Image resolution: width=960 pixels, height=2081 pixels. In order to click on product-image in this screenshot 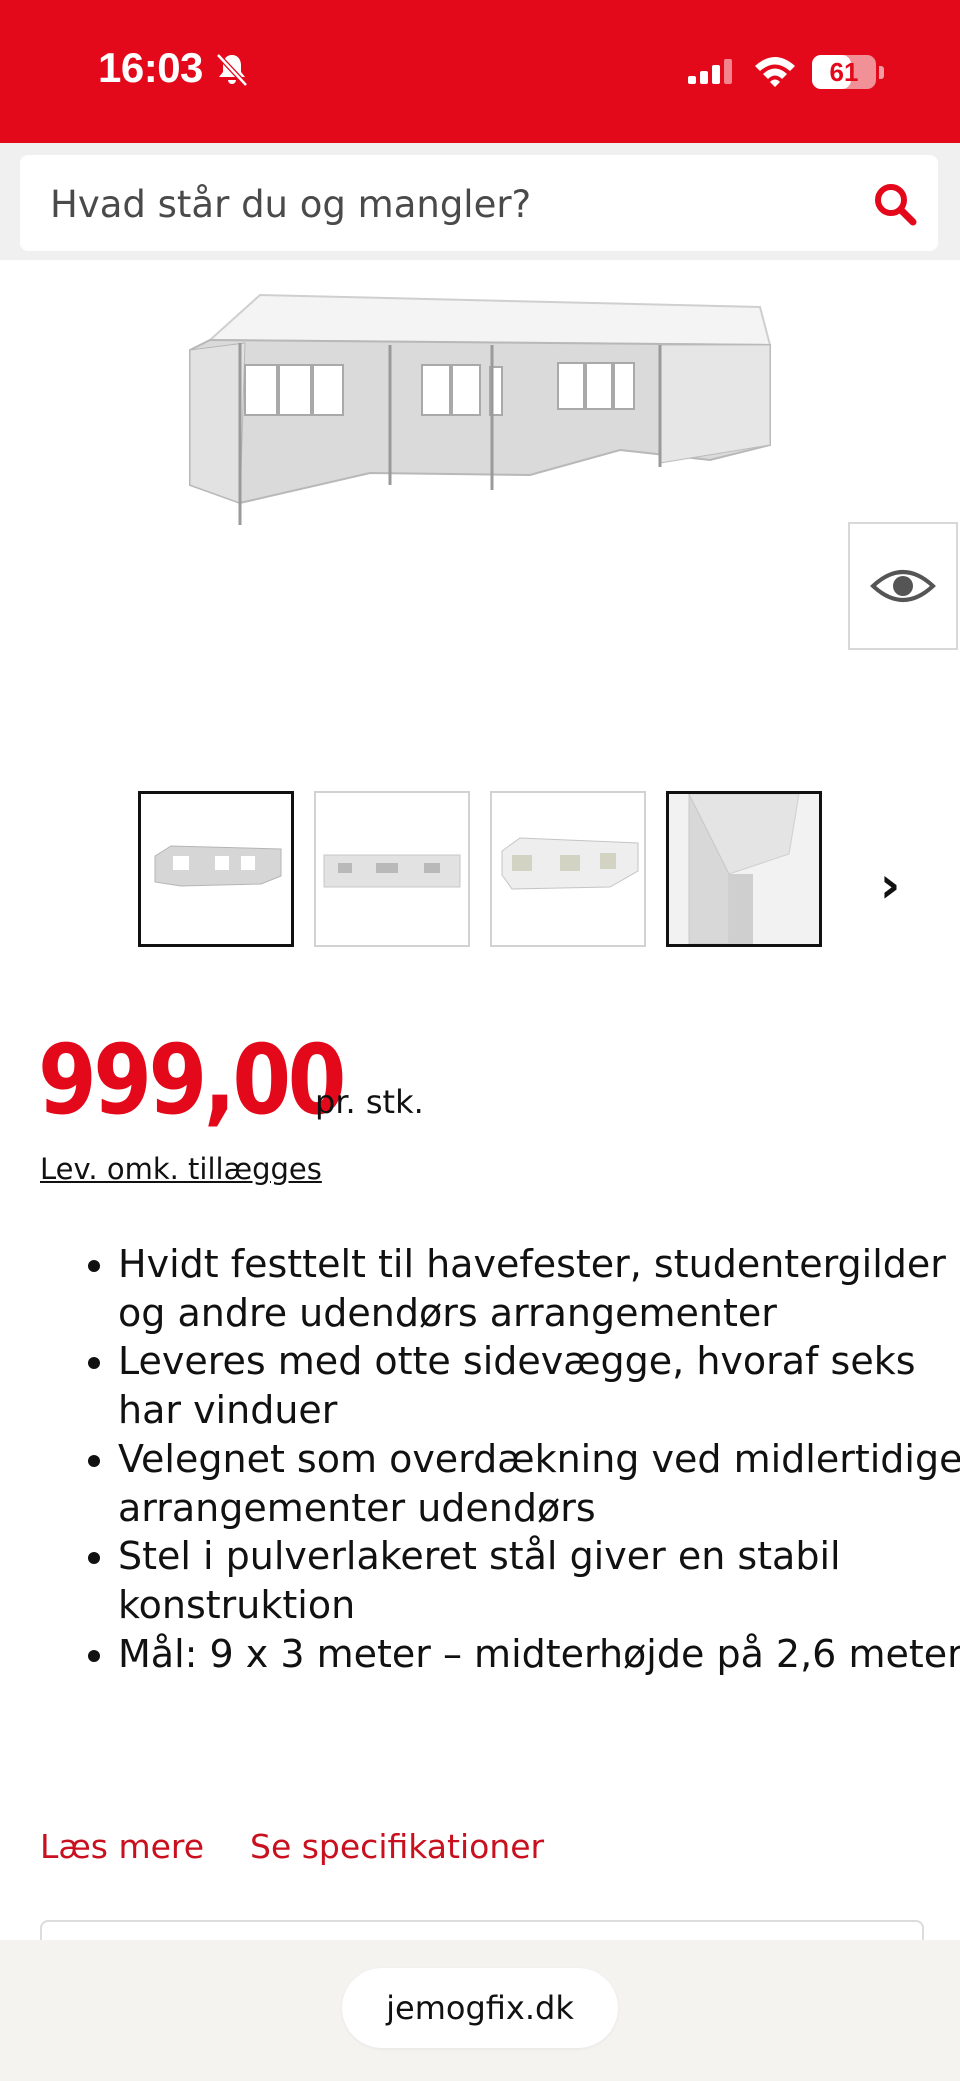, I will do `click(480, 409)`.